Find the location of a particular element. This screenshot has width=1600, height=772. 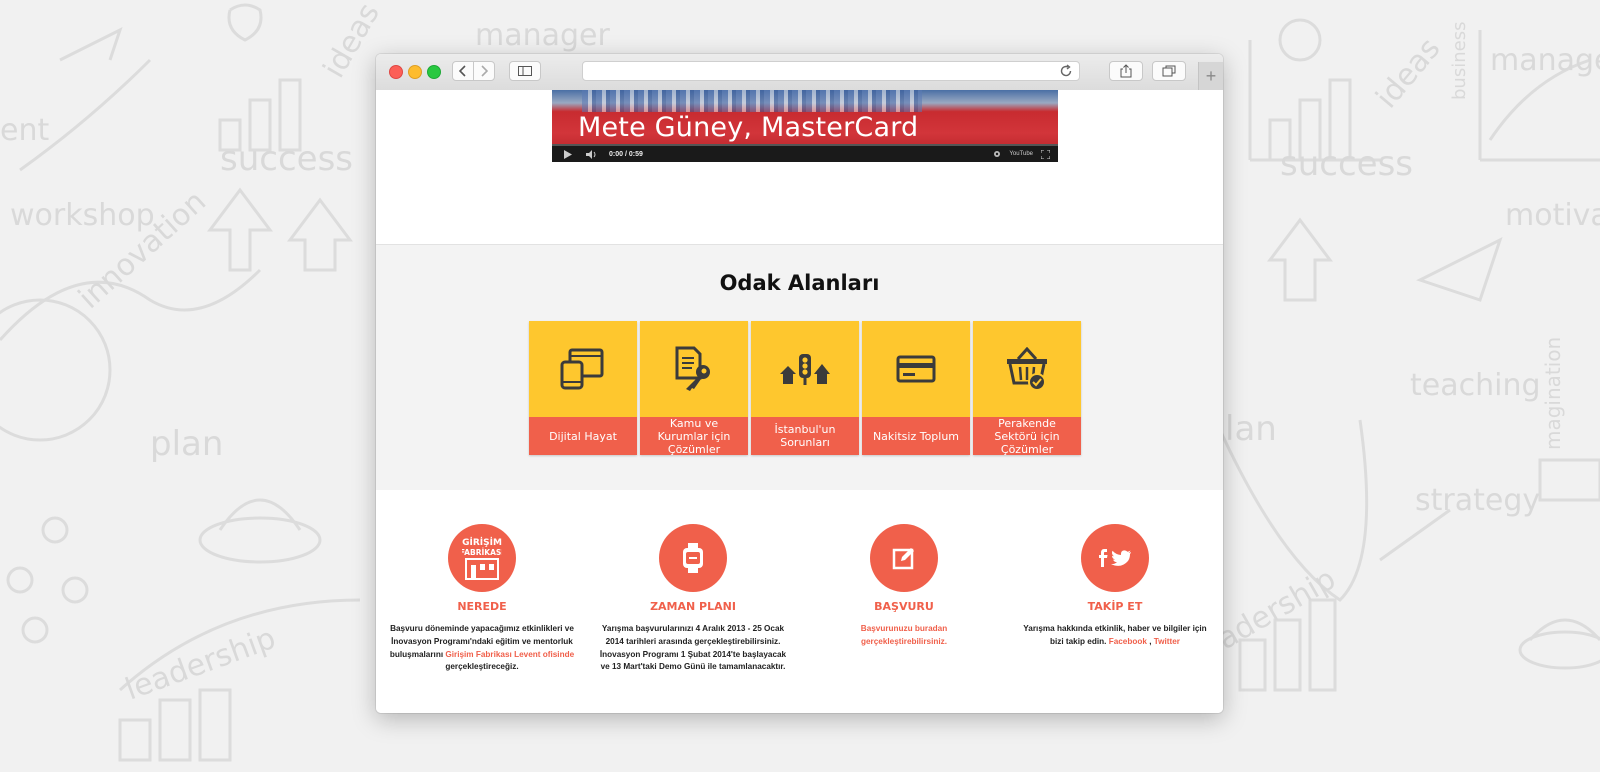

tile-nakitsiz-toplum: Nakitsiz Toplum is located at coordinates (916, 388).